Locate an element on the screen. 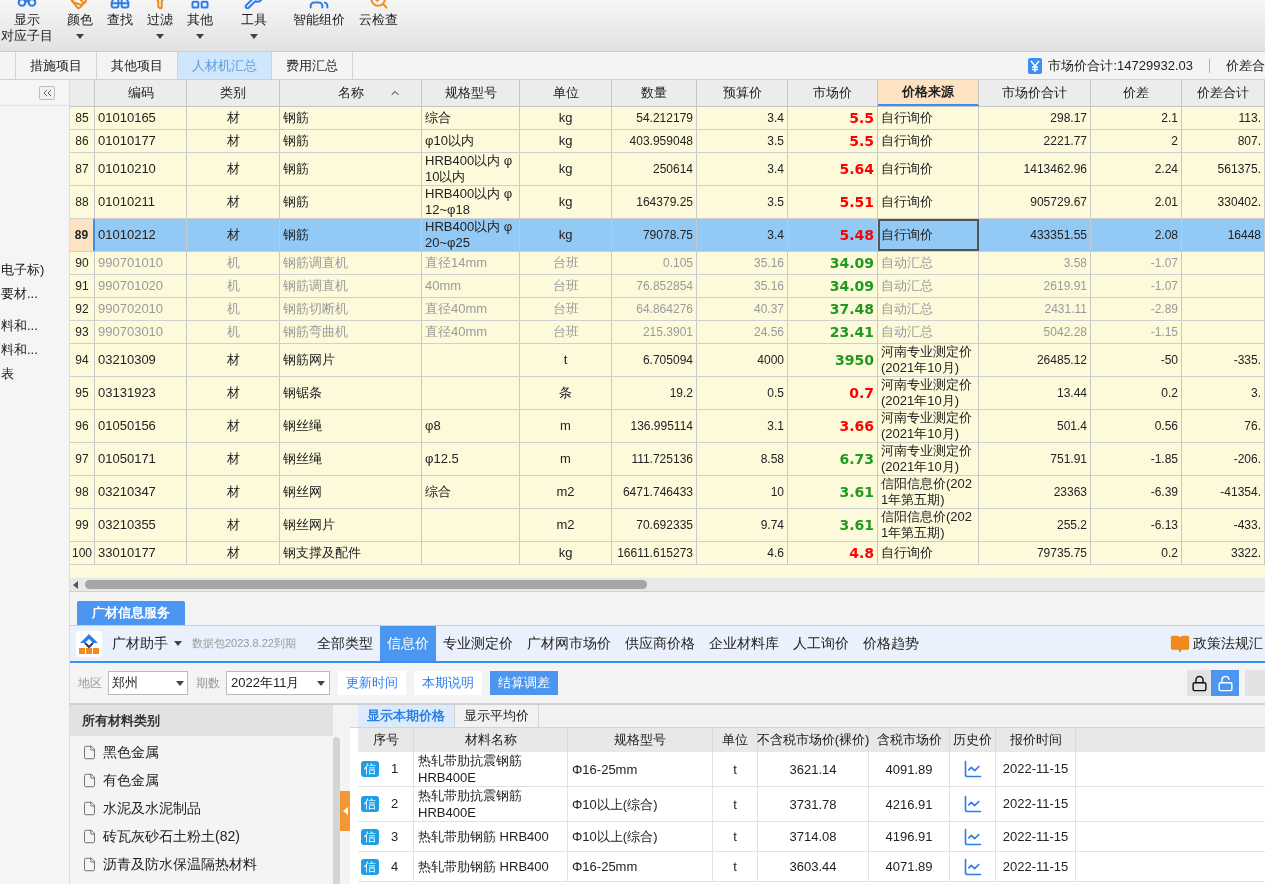 The image size is (1265, 884). category-tab: 企业材料库 is located at coordinates (743, 643).